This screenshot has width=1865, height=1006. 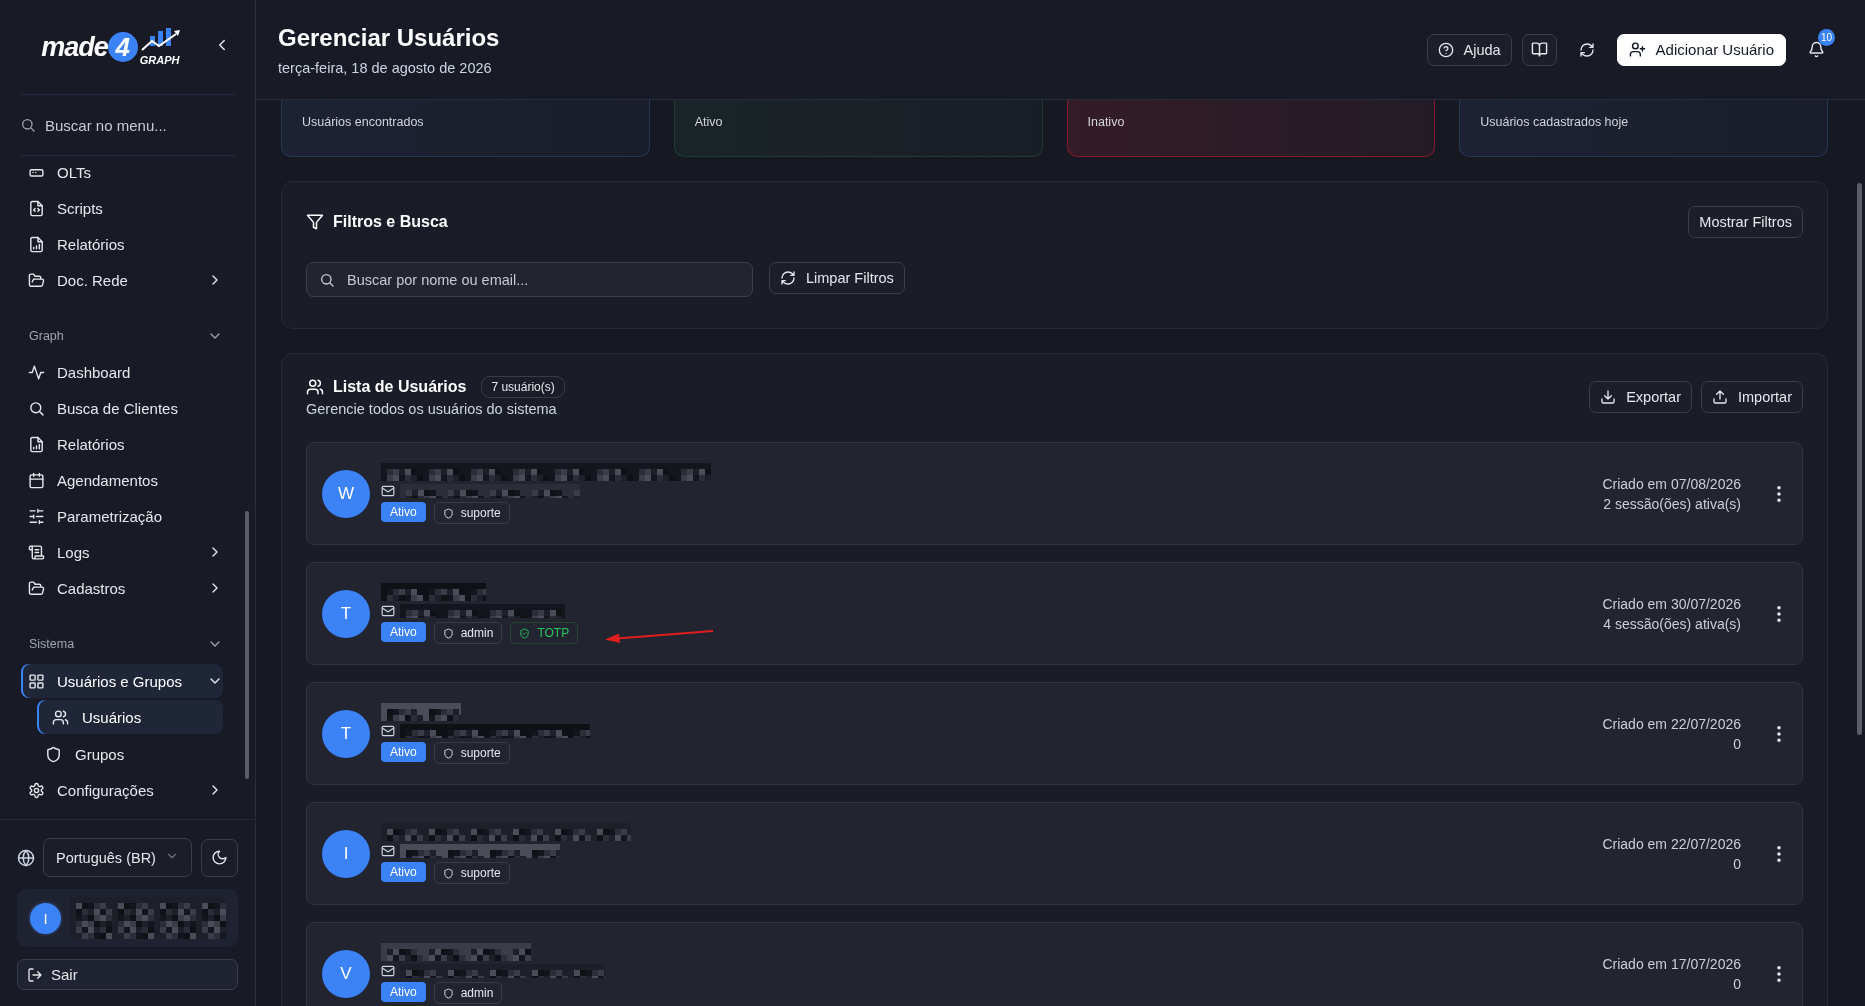 What do you see at coordinates (389, 37) in the screenshot?
I see `page-title: Gerenciar Usuários` at bounding box center [389, 37].